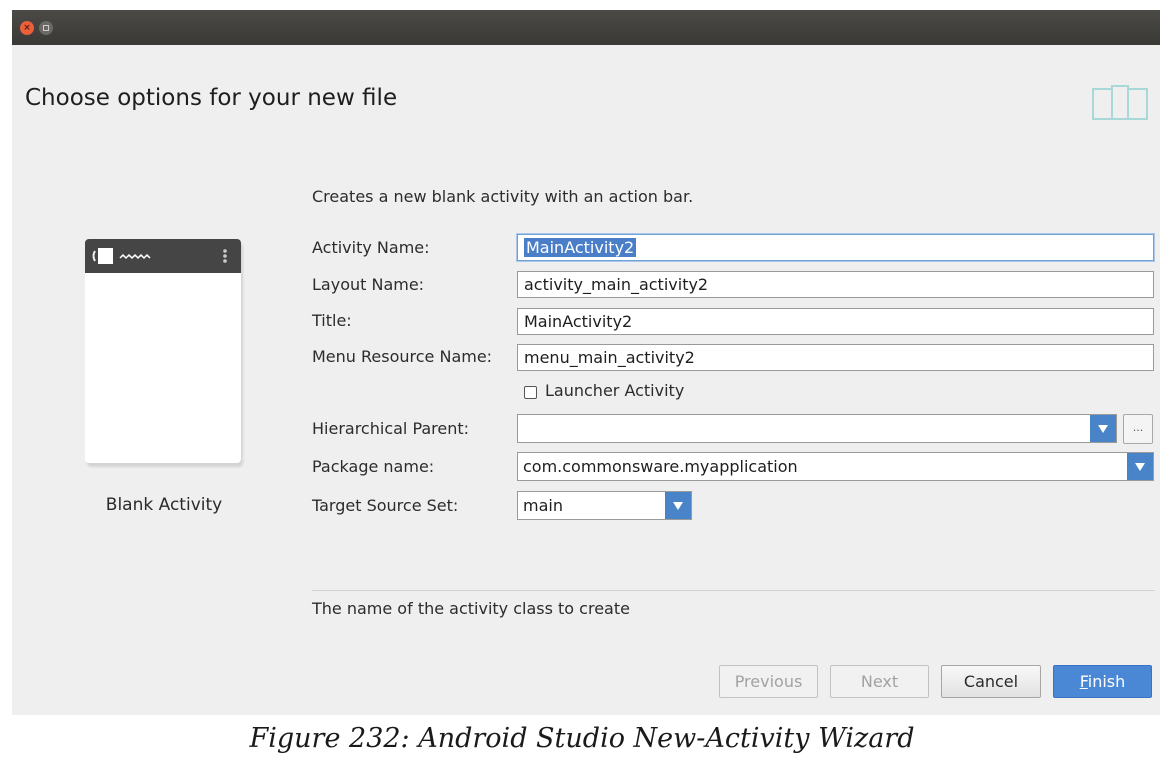 Image resolution: width=1164 pixels, height=765 pixels. I want to click on package-name-value: com.commonsware.myapplication, so click(660, 466).